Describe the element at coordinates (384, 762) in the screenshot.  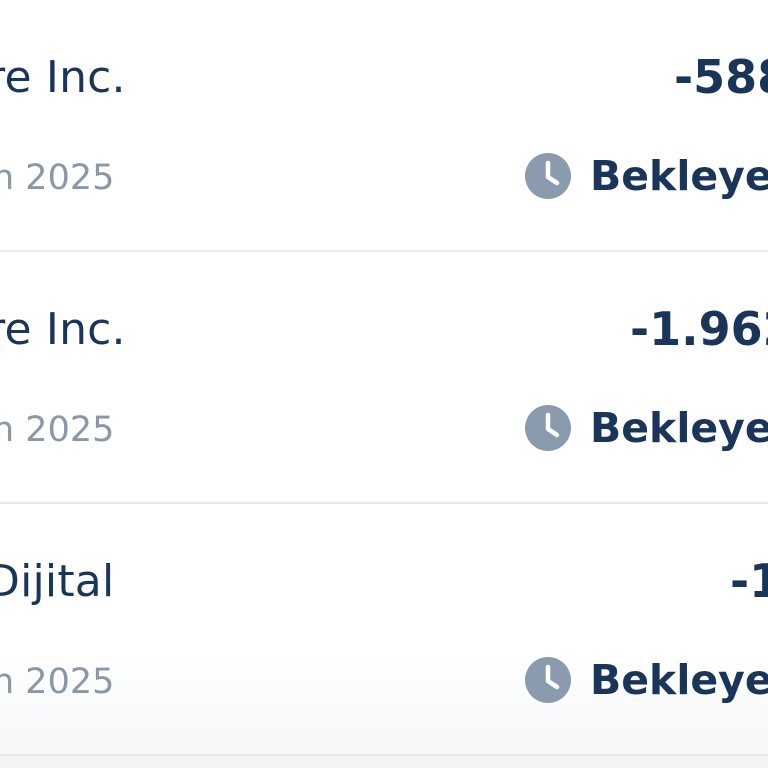
I see `transaction-row-partial` at that location.